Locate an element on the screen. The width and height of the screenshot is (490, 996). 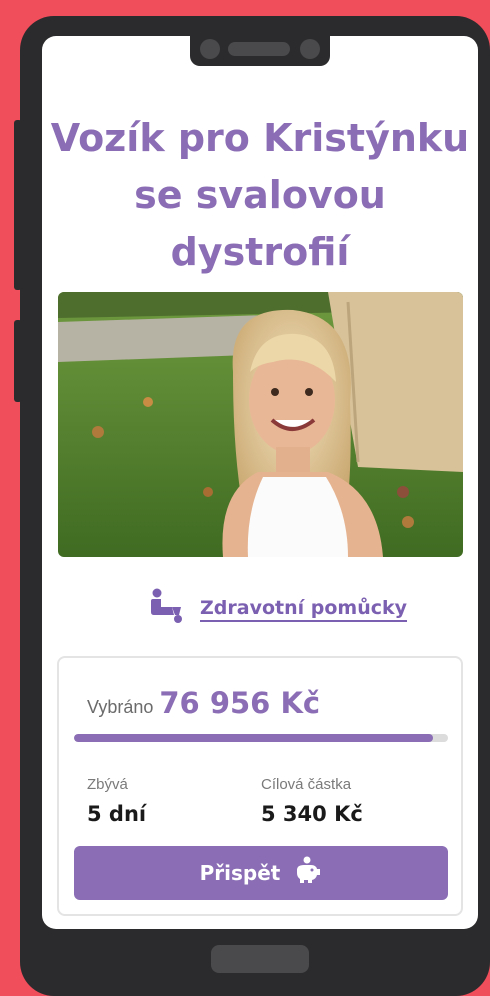
raised-value: 76 956 Kč is located at coordinates (240, 703).